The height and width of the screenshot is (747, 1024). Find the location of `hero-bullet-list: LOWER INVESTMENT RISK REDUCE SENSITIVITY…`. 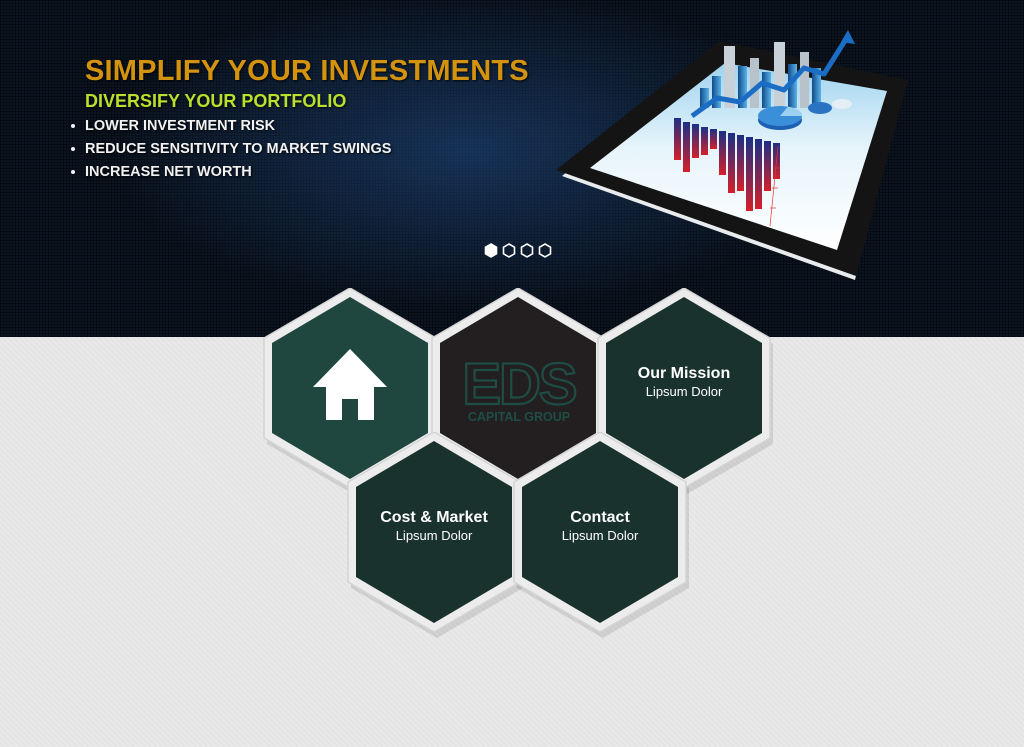

hero-bullet-list: LOWER INVESTMENT RISK REDUCE SENSITIVITY… is located at coordinates (230, 151).